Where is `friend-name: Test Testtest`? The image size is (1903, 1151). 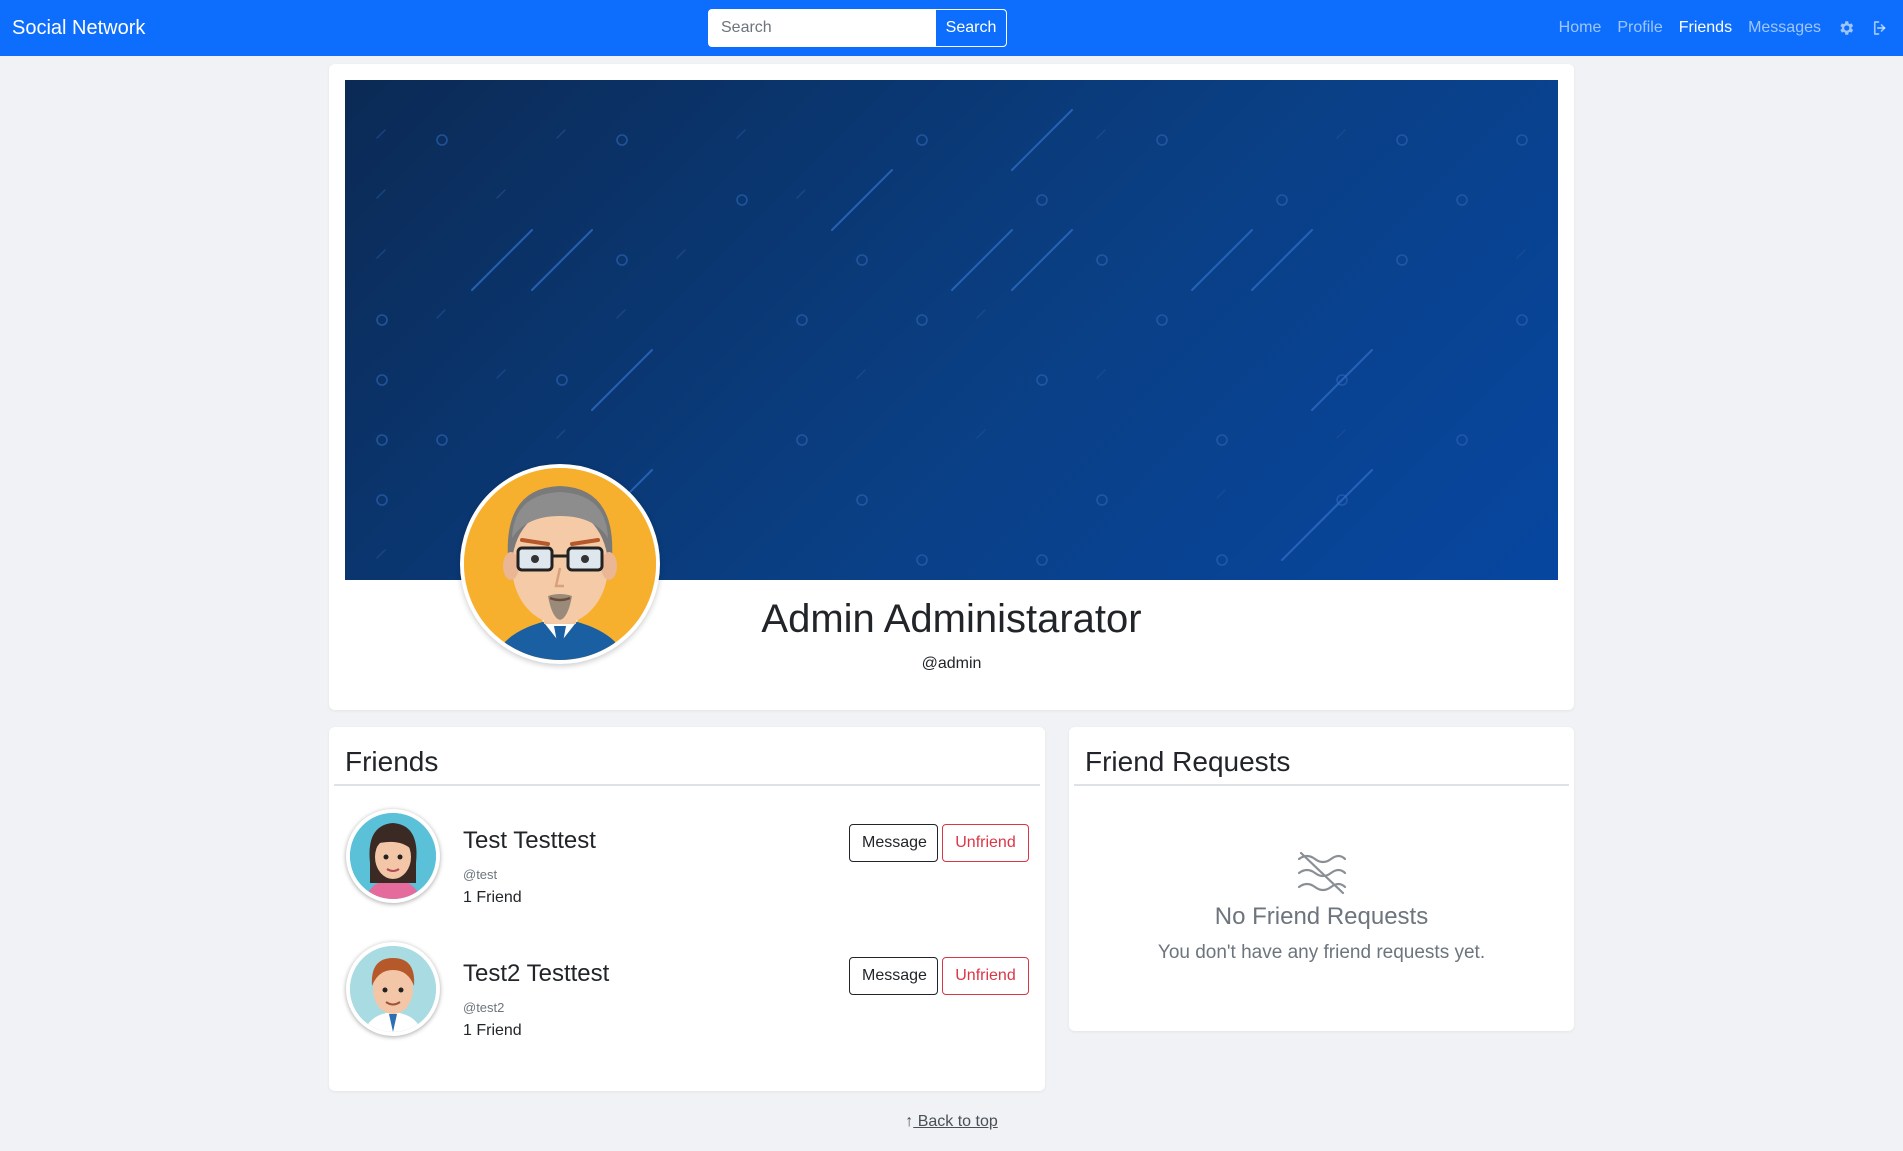 friend-name: Test Testtest is located at coordinates (529, 841).